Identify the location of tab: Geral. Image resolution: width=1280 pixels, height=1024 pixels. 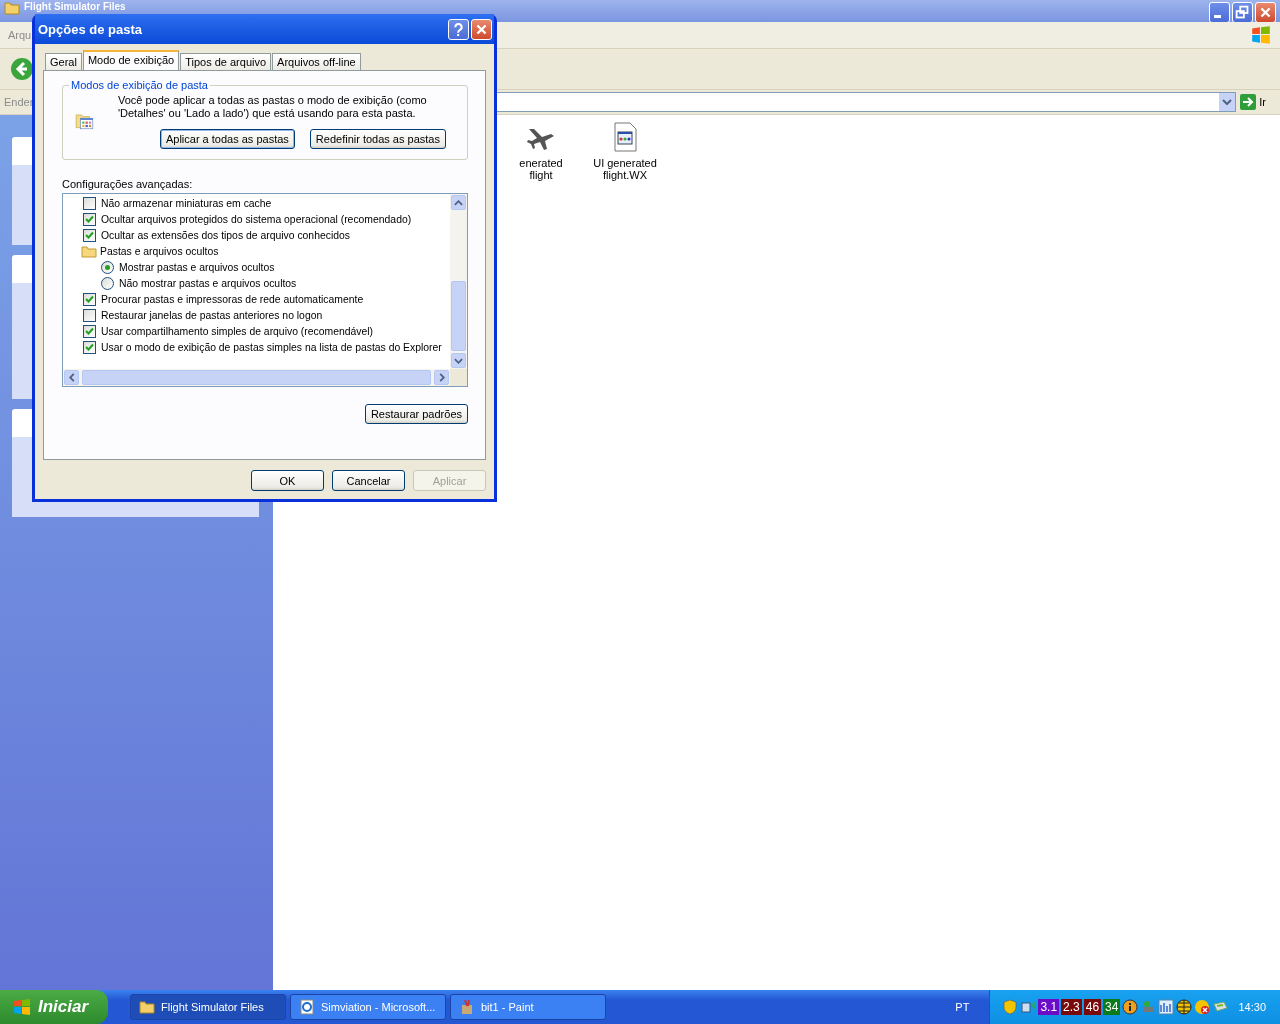
(63, 61).